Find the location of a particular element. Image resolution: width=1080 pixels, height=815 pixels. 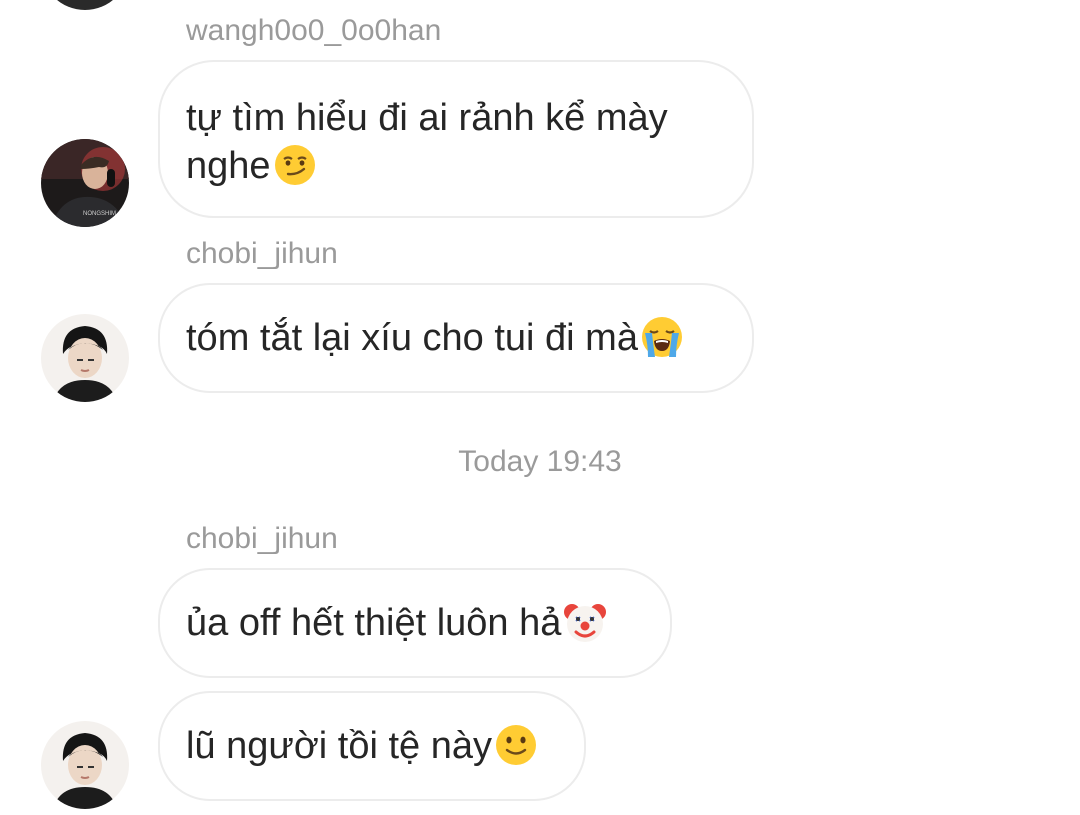

loudly-crying-face-icon is located at coordinates (662, 337).